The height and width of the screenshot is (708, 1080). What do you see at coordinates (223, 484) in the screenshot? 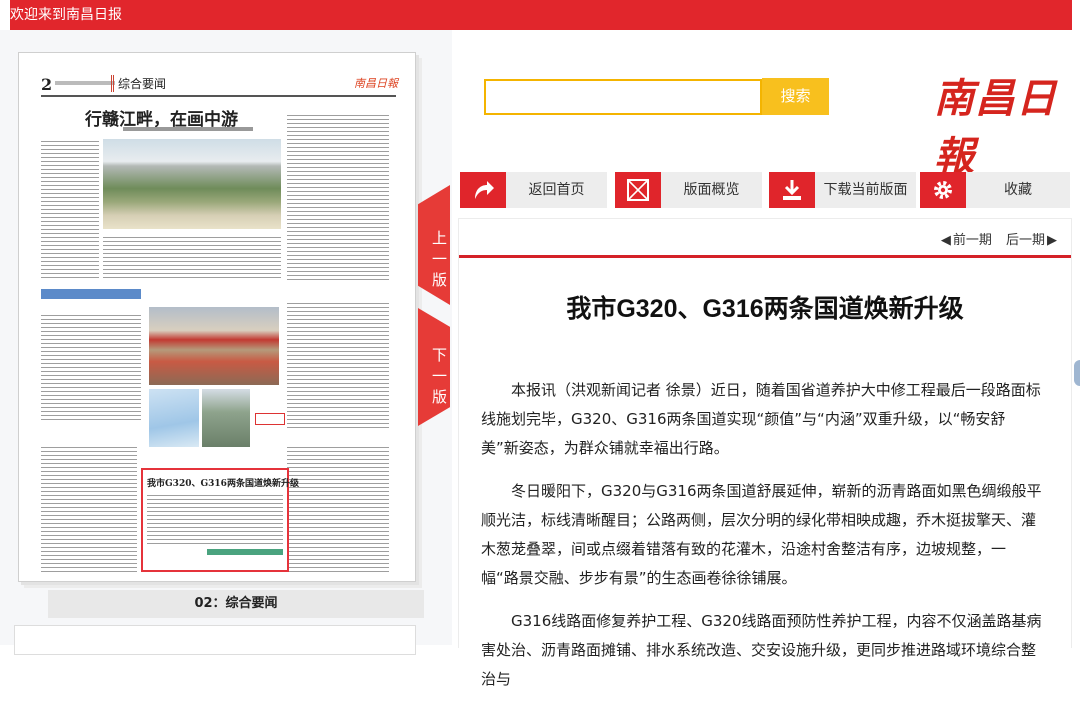
I see `selected-article-thumb-title: 我市G320、G316两条国道焕新升级` at bounding box center [223, 484].